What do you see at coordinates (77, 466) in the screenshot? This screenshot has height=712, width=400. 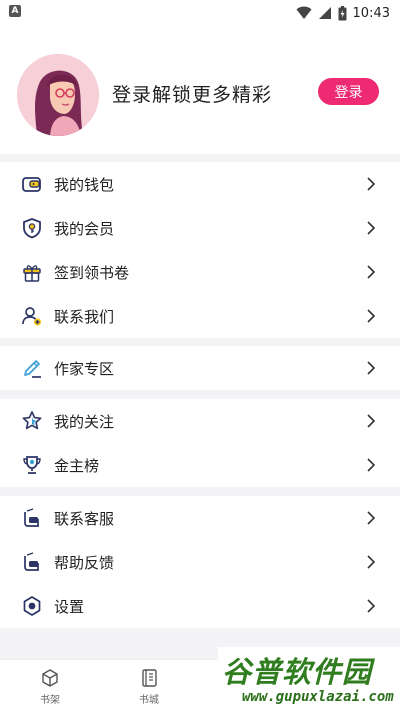 I see `menu-item-label: 金主榜` at bounding box center [77, 466].